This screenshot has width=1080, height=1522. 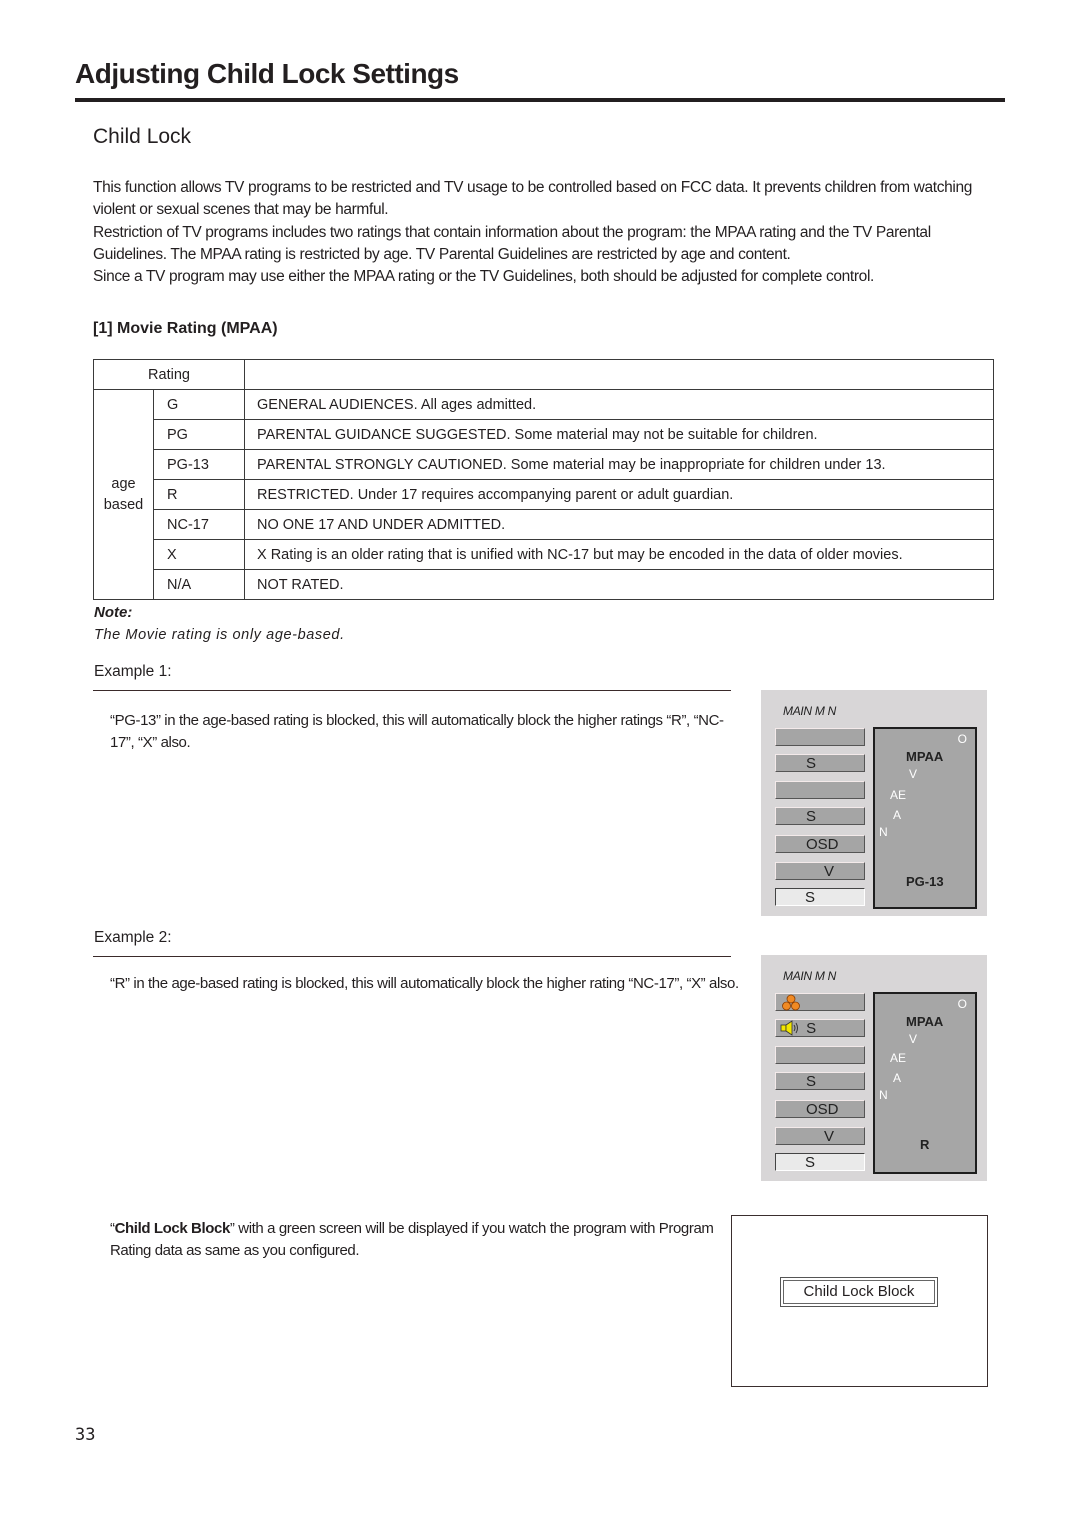 I want to click on speaker-icon, so click(x=789, y=1028).